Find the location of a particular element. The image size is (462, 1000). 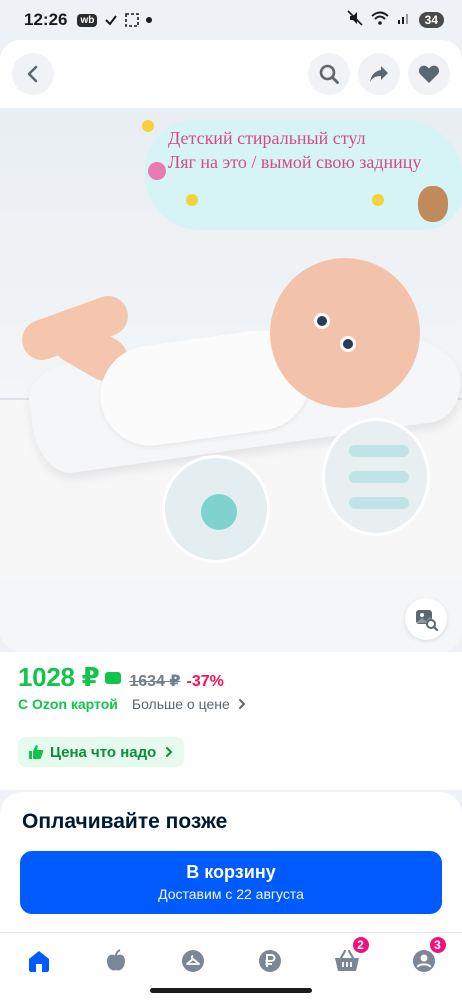

ozon-card-row: С Ozon картой Больше о цене is located at coordinates (133, 704).